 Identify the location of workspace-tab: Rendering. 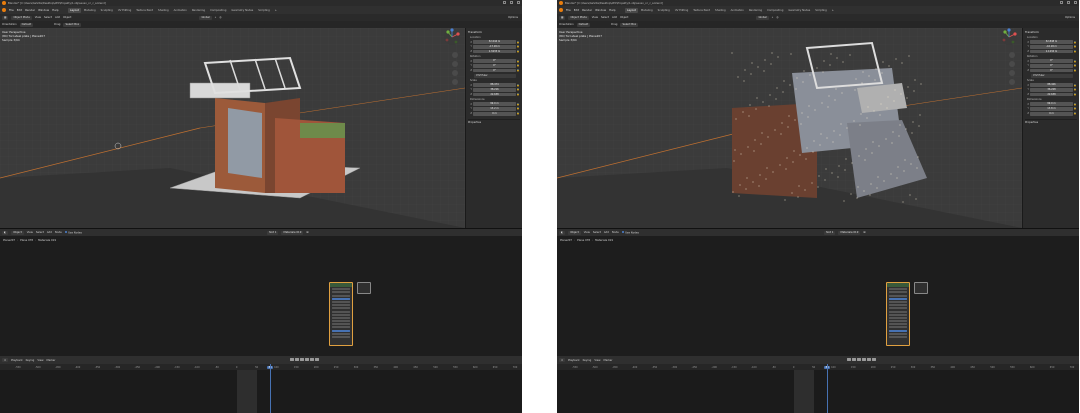
(755, 10).